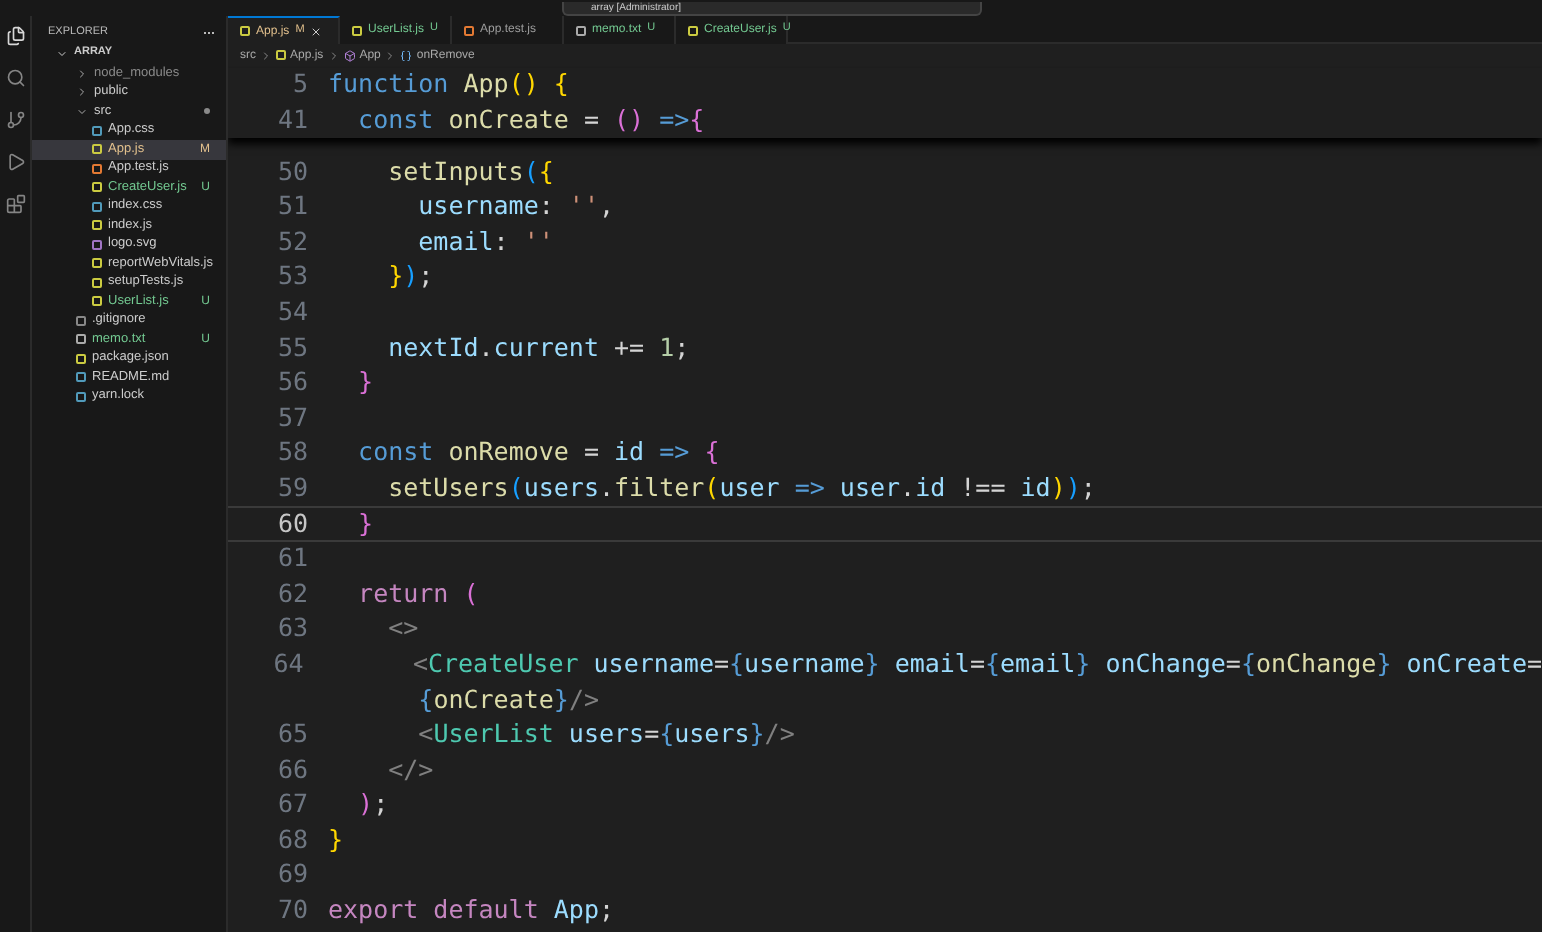  I want to click on method-icon, so click(406, 55).